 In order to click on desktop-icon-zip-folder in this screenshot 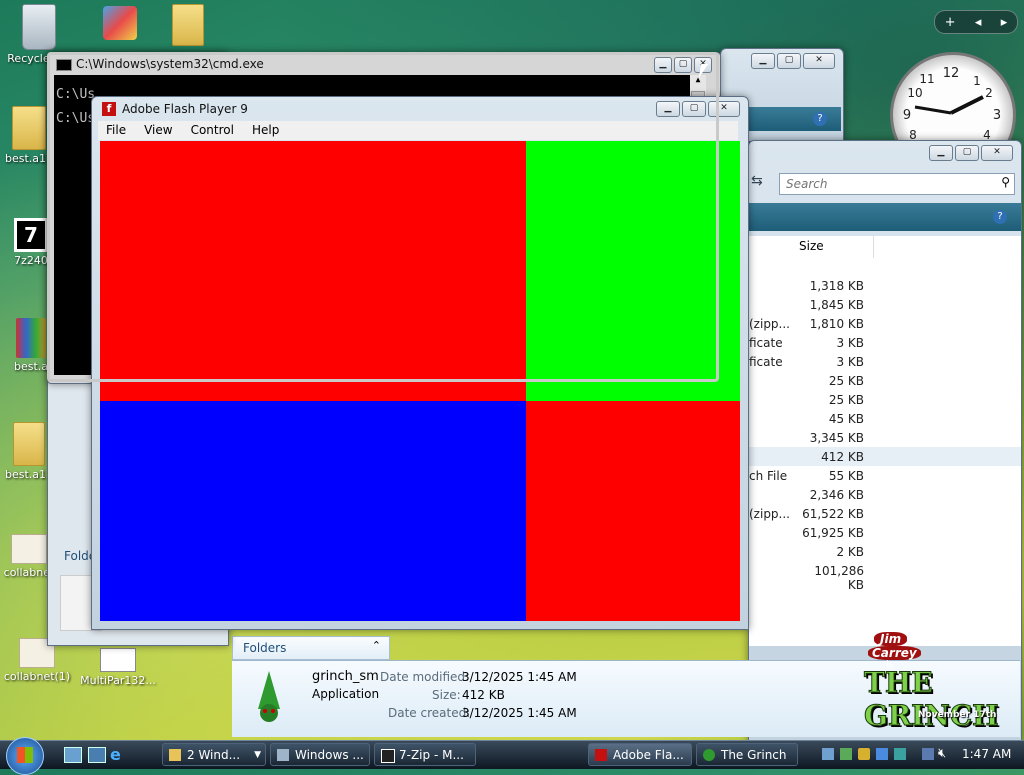, I will do `click(188, 26)`.